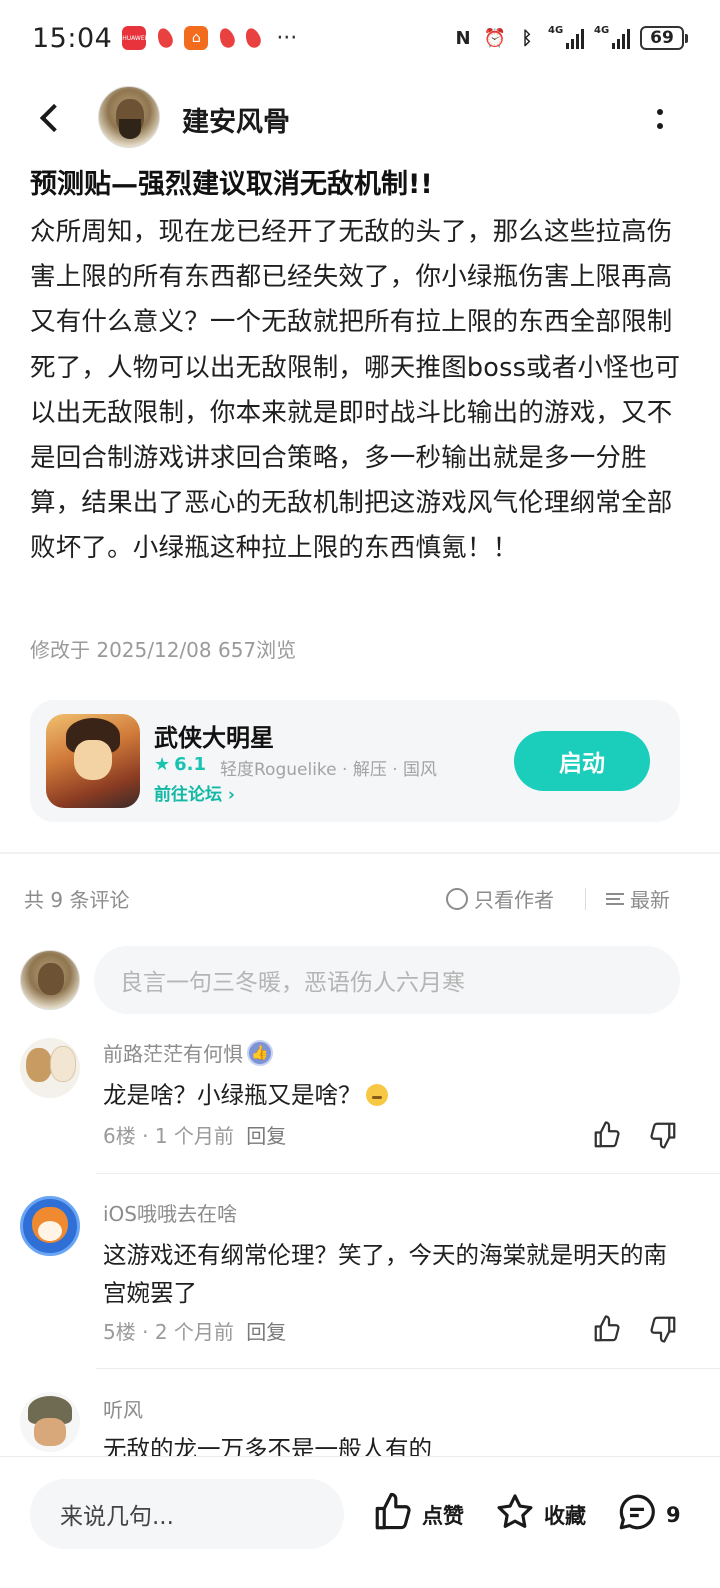  What do you see at coordinates (664, 38) in the screenshot?
I see `battery-icon: 69` at bounding box center [664, 38].